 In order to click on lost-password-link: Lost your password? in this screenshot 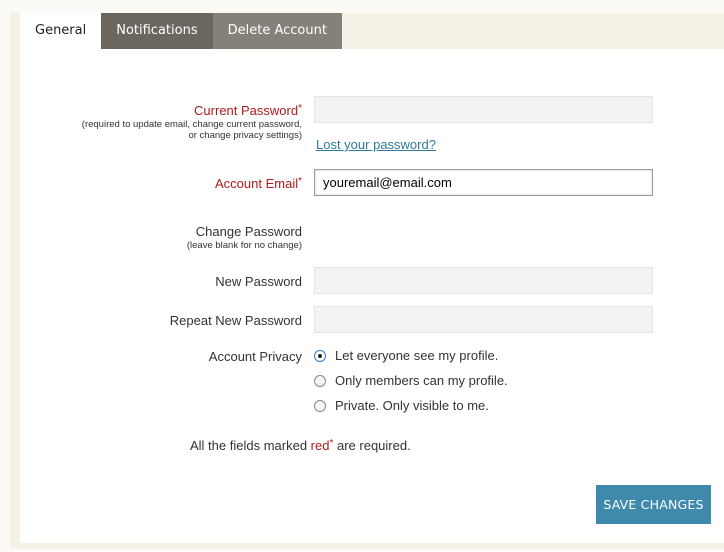, I will do `click(376, 144)`.